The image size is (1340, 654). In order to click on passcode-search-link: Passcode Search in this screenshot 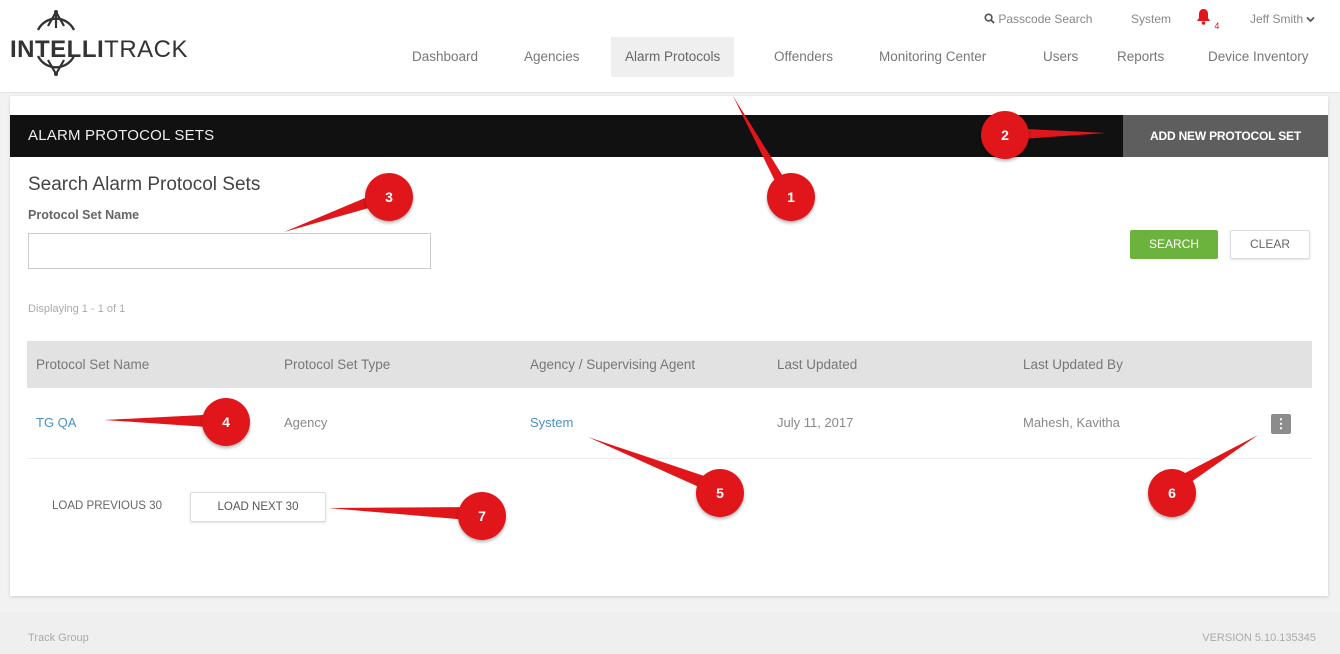, I will do `click(1038, 19)`.